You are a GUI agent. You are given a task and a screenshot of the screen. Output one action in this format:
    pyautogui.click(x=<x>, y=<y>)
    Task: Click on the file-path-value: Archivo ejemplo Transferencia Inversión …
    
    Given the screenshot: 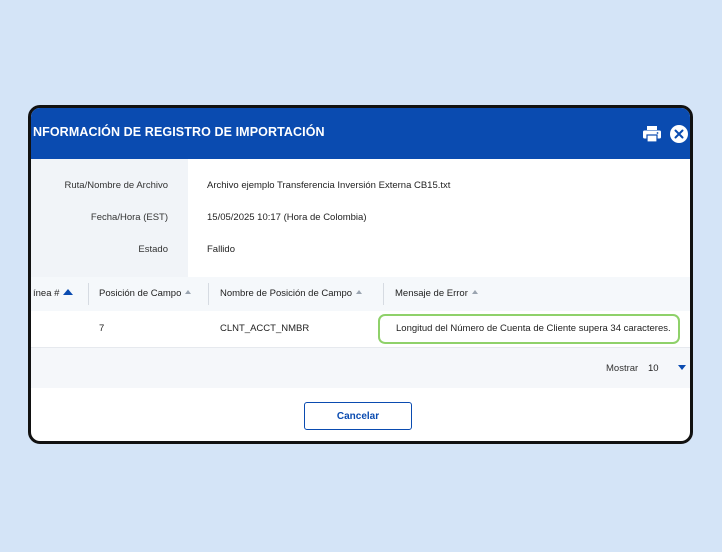 What is the action you would take?
    pyautogui.click(x=329, y=185)
    